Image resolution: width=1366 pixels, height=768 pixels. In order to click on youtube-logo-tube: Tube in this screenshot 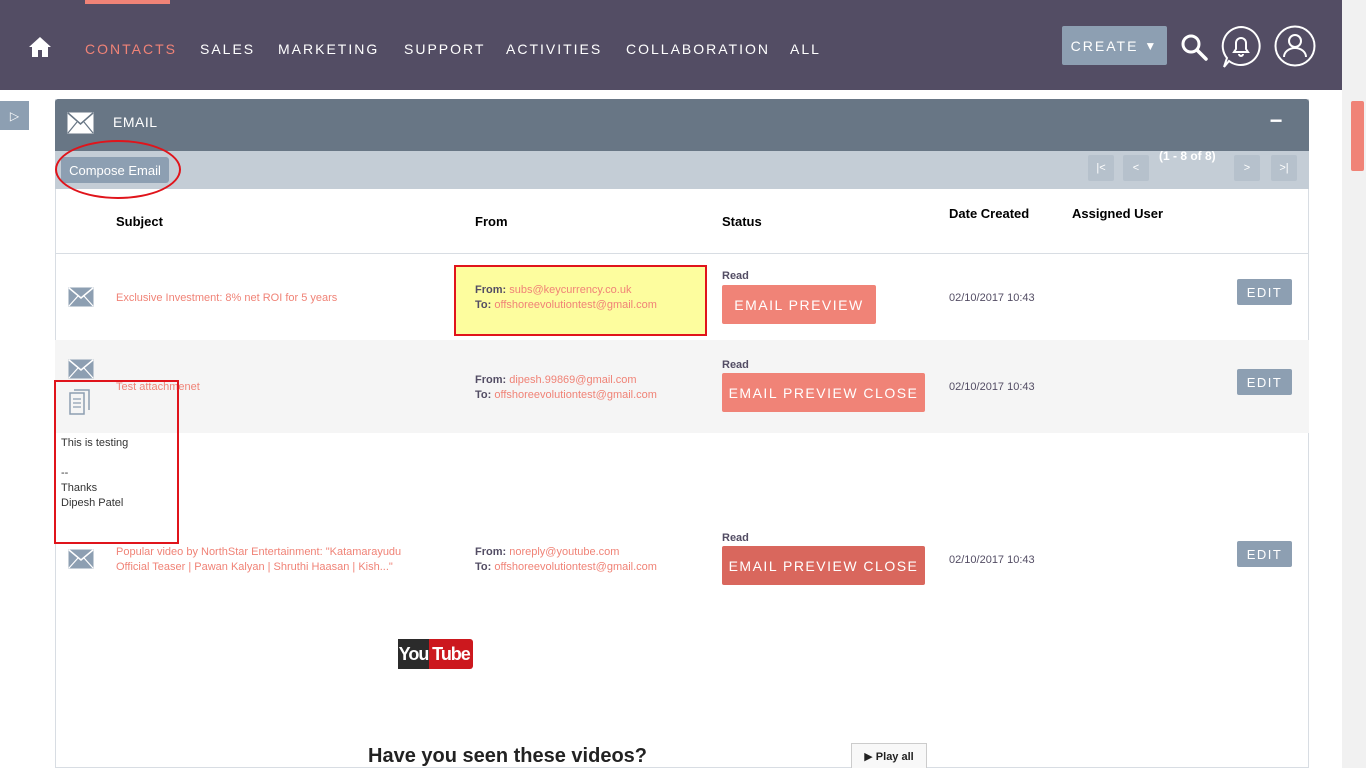, I will do `click(451, 654)`.